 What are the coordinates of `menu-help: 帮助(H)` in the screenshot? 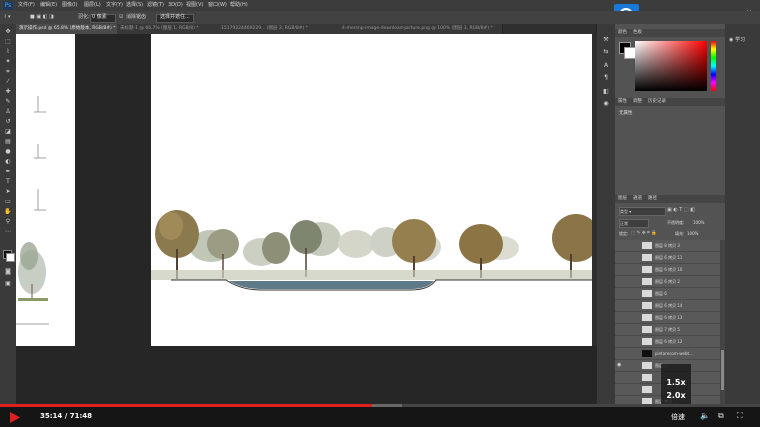 It's located at (239, 5).